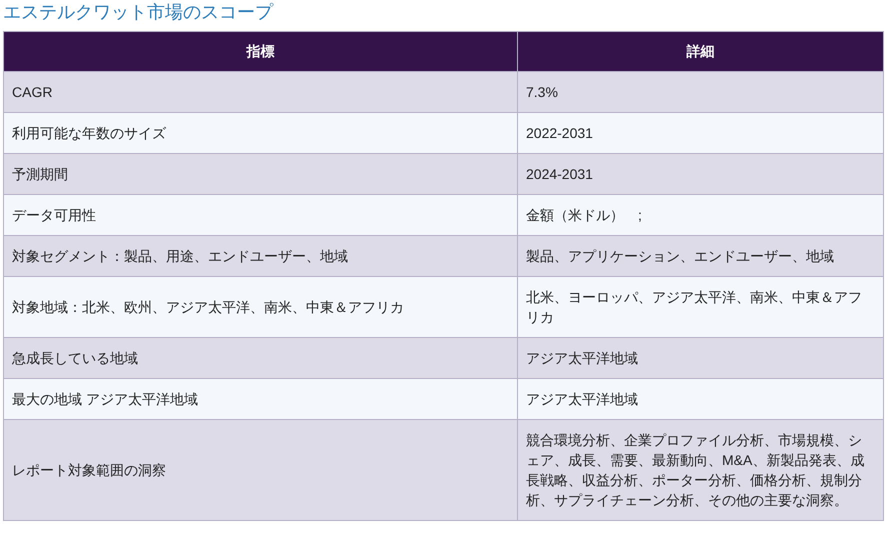 The image size is (889, 547). What do you see at coordinates (261, 470) in the screenshot?
I see `table-cell: レポート対象範囲の洞察` at bounding box center [261, 470].